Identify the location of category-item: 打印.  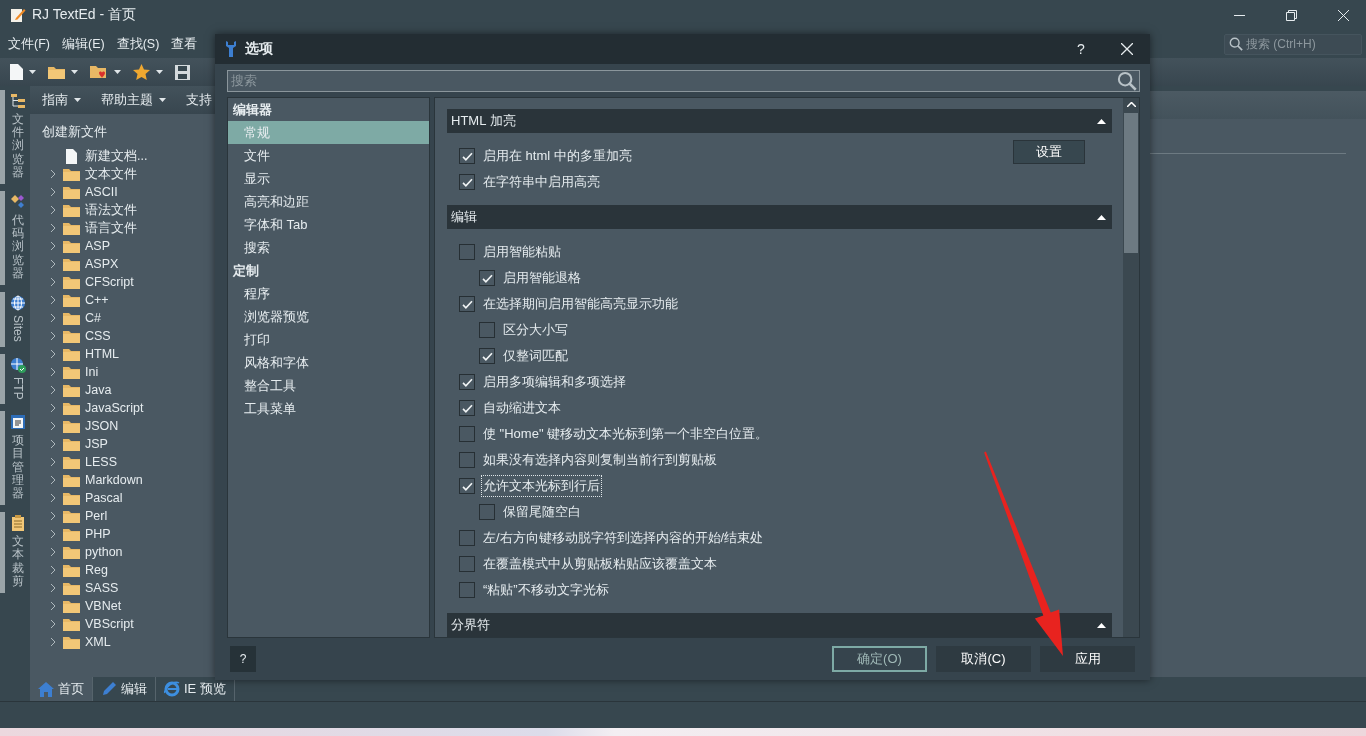
(328, 339).